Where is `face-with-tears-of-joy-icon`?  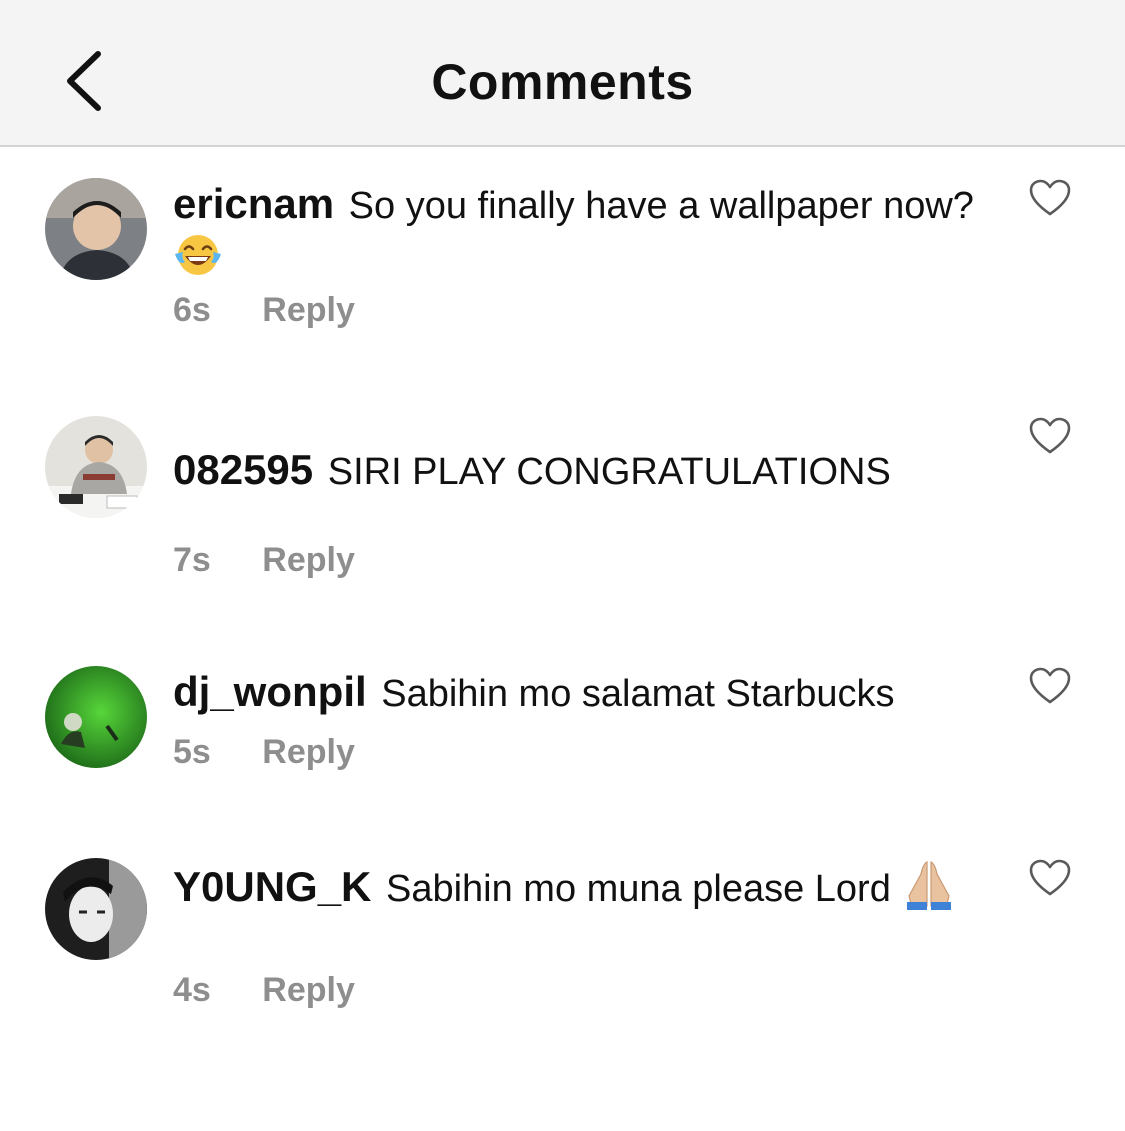
face-with-tears-of-joy-icon is located at coordinates (198, 262).